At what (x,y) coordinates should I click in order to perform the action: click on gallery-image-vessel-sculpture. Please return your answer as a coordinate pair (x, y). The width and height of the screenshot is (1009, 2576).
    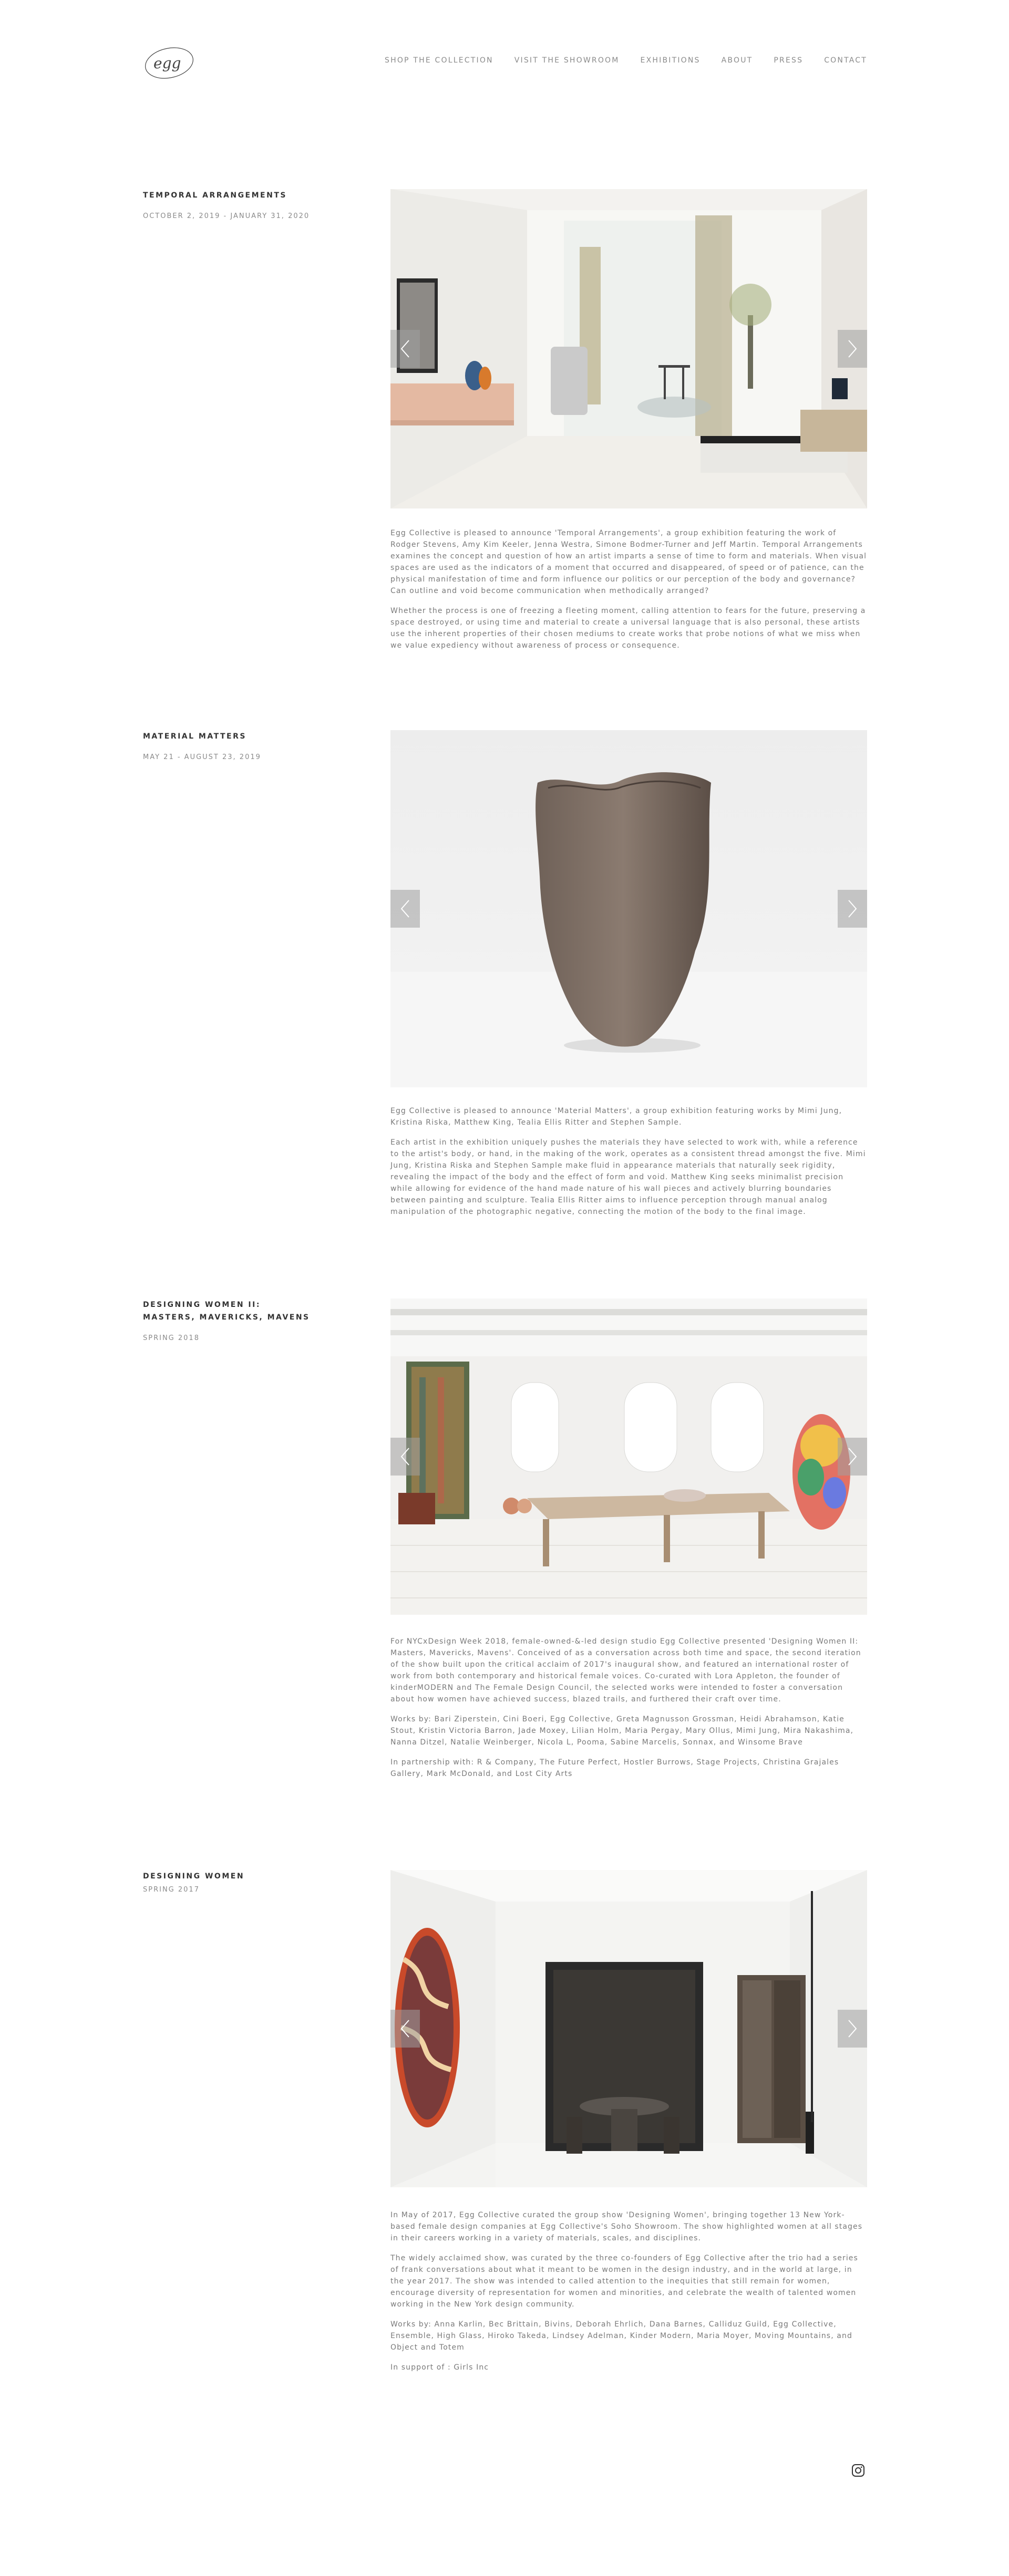
    Looking at the image, I should click on (628, 908).